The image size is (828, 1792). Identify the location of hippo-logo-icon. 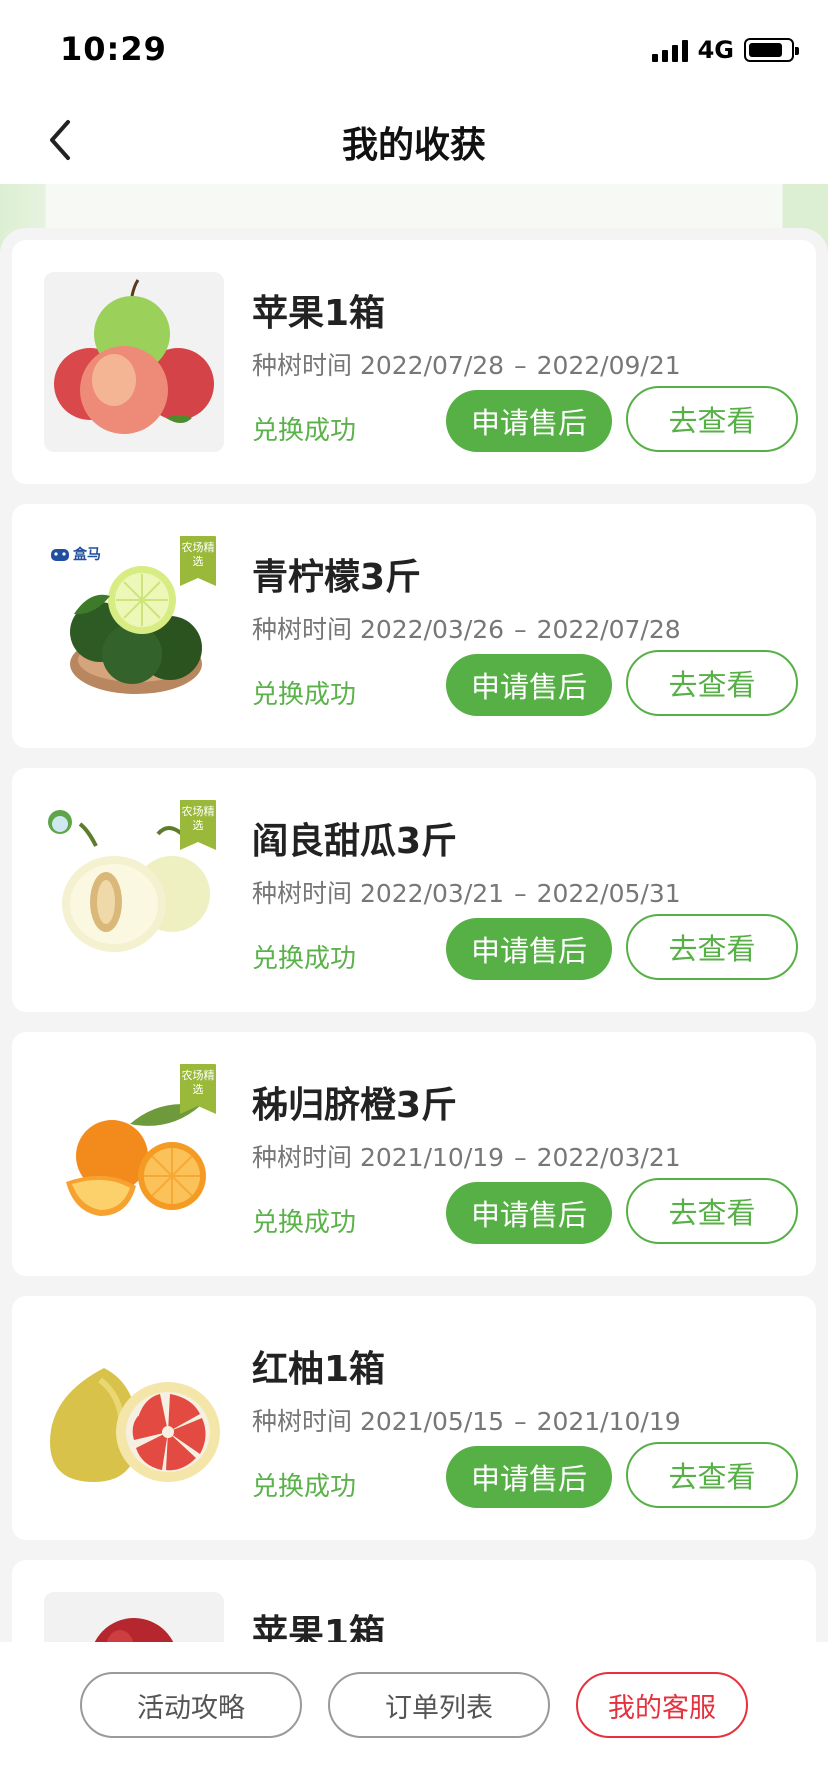
(60, 555).